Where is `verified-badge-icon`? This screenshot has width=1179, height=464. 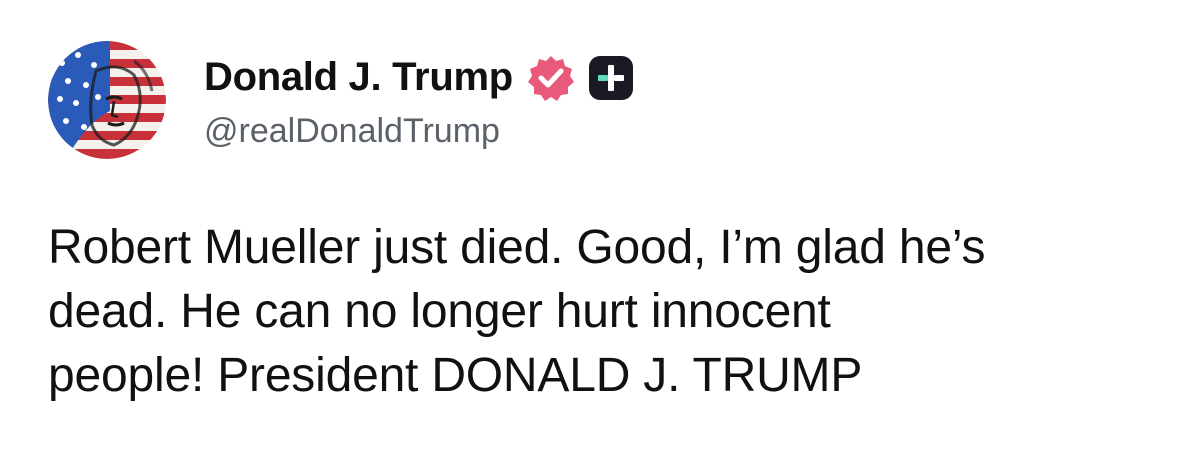
verified-badge-icon is located at coordinates (551, 78).